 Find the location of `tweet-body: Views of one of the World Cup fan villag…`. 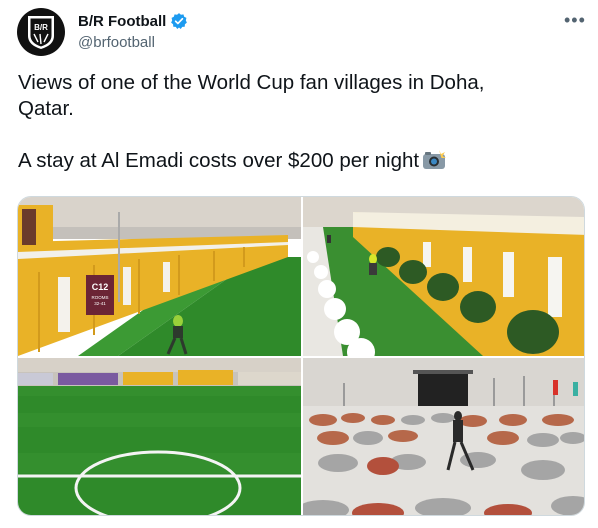

tweet-body: Views of one of the World Cup fan villag… is located at coordinates (251, 121).